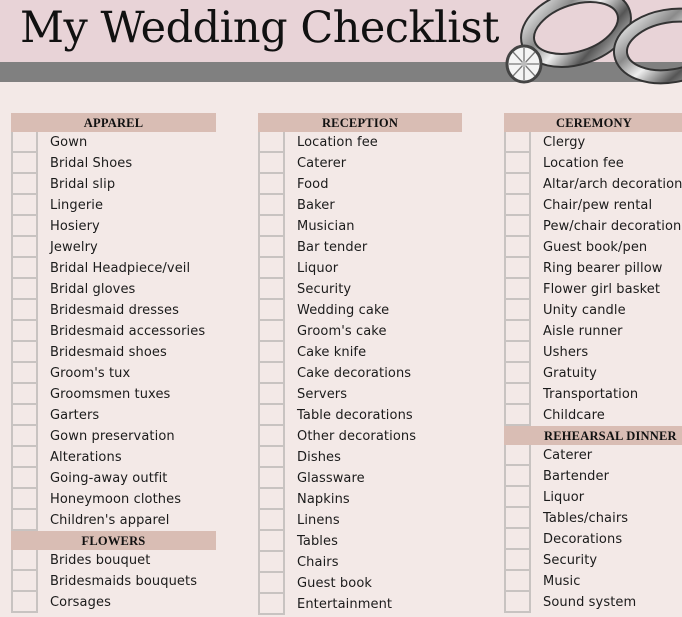 Image resolution: width=682 pixels, height=617 pixels. I want to click on checklist-item: Bridesmaids bouquets, so click(113, 581).